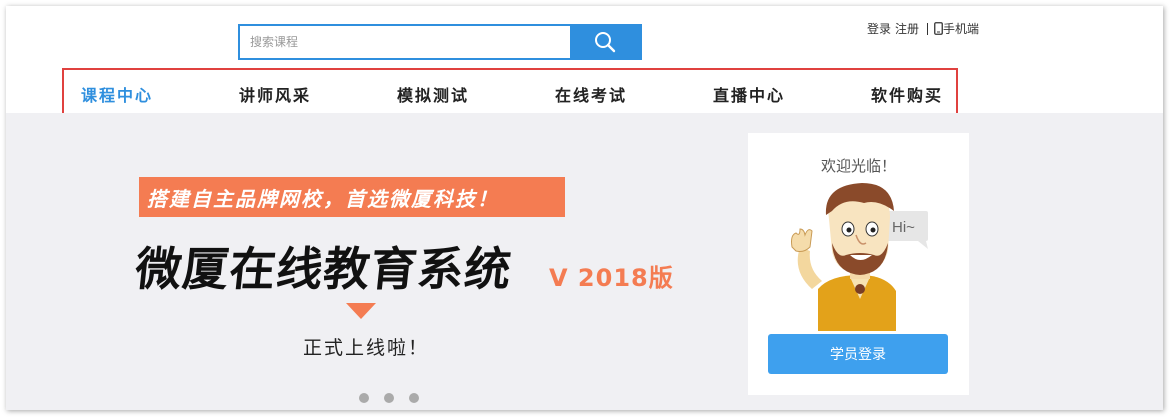 Image resolution: width=1170 pixels, height=420 pixels. I want to click on student-login-button: 学员登录, so click(858, 354).